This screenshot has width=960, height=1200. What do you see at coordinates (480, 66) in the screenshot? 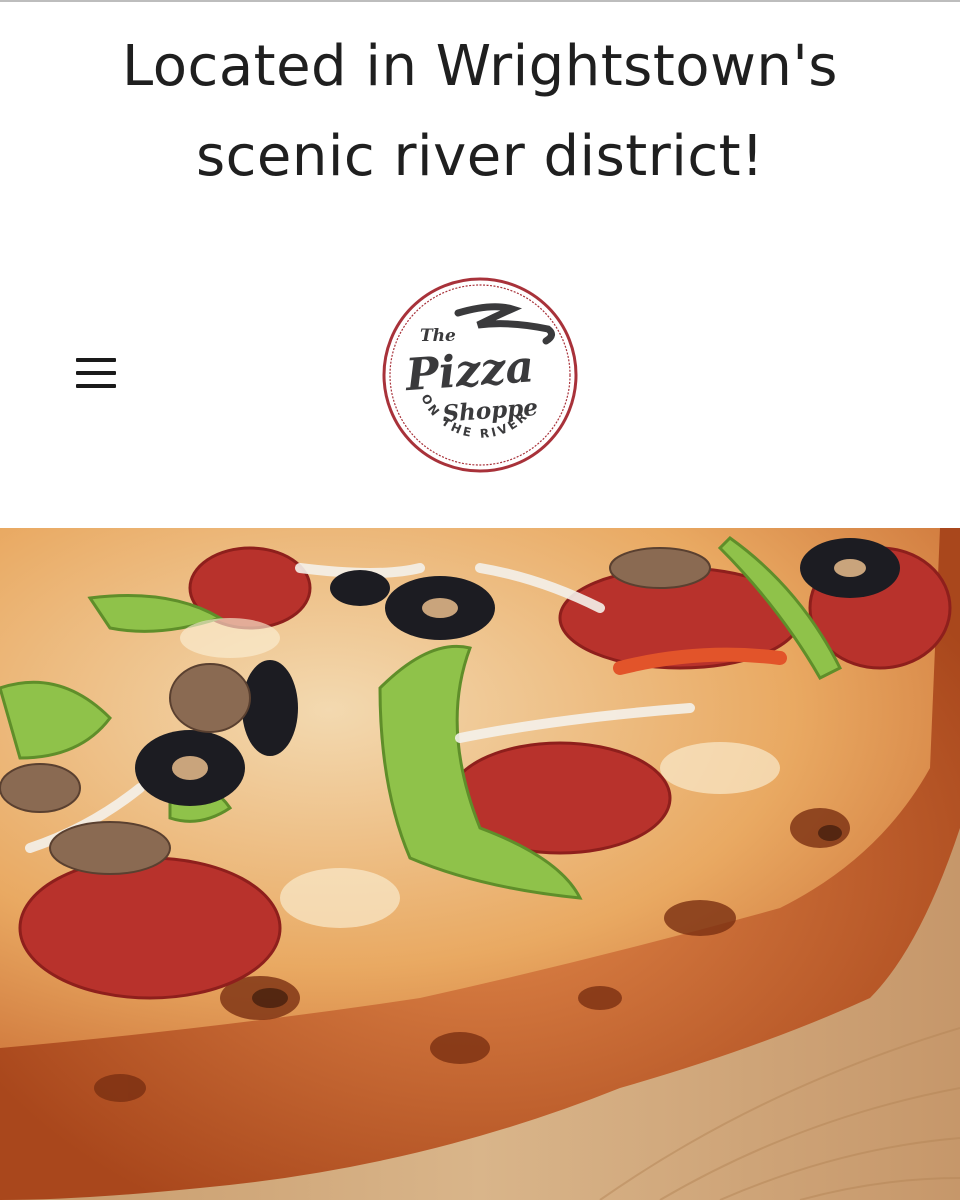
I see `announcement-line-1: Located in Wrightstown's` at bounding box center [480, 66].